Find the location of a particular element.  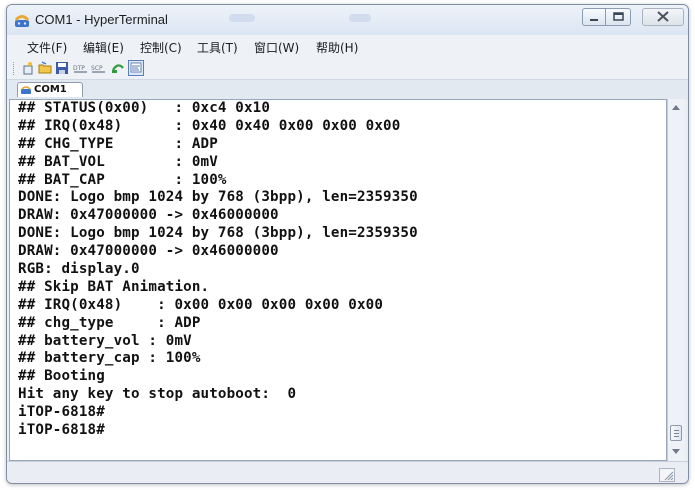

terminal-line: Hit any key to stop autoboot: 0 is located at coordinates (157, 394).